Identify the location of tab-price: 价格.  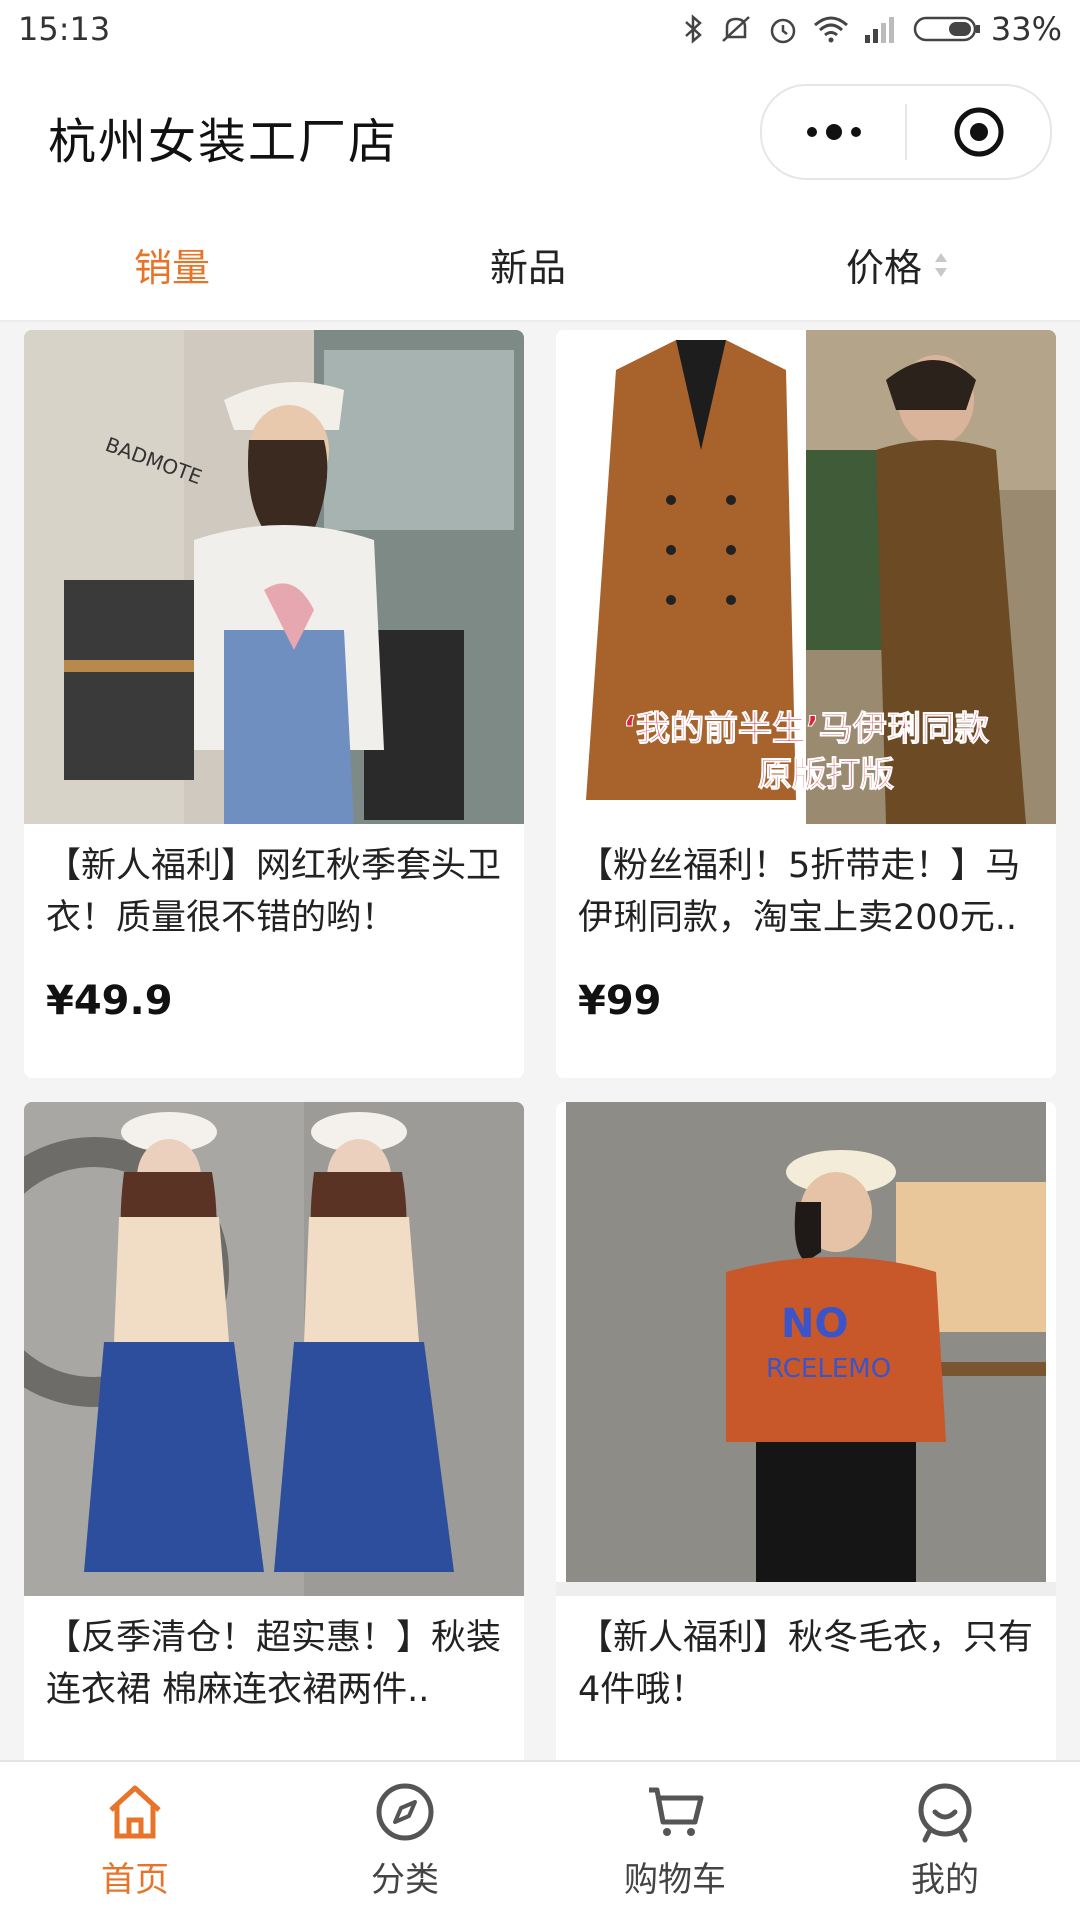
(897, 264).